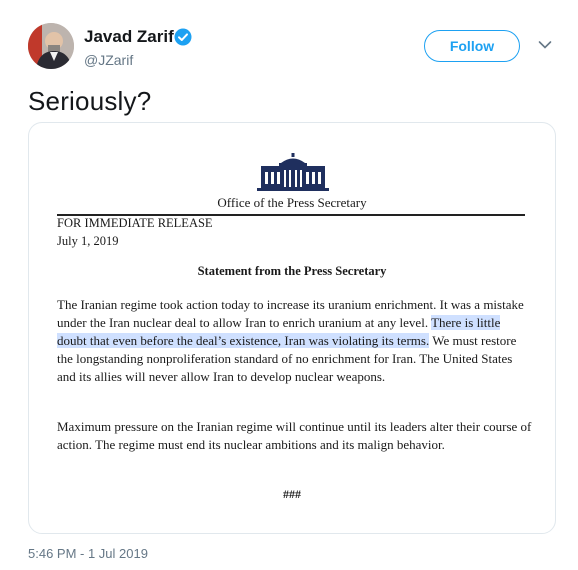 Image resolution: width=578 pixels, height=570 pixels. What do you see at coordinates (129, 37) in the screenshot?
I see `display-name: Javad Zarif` at bounding box center [129, 37].